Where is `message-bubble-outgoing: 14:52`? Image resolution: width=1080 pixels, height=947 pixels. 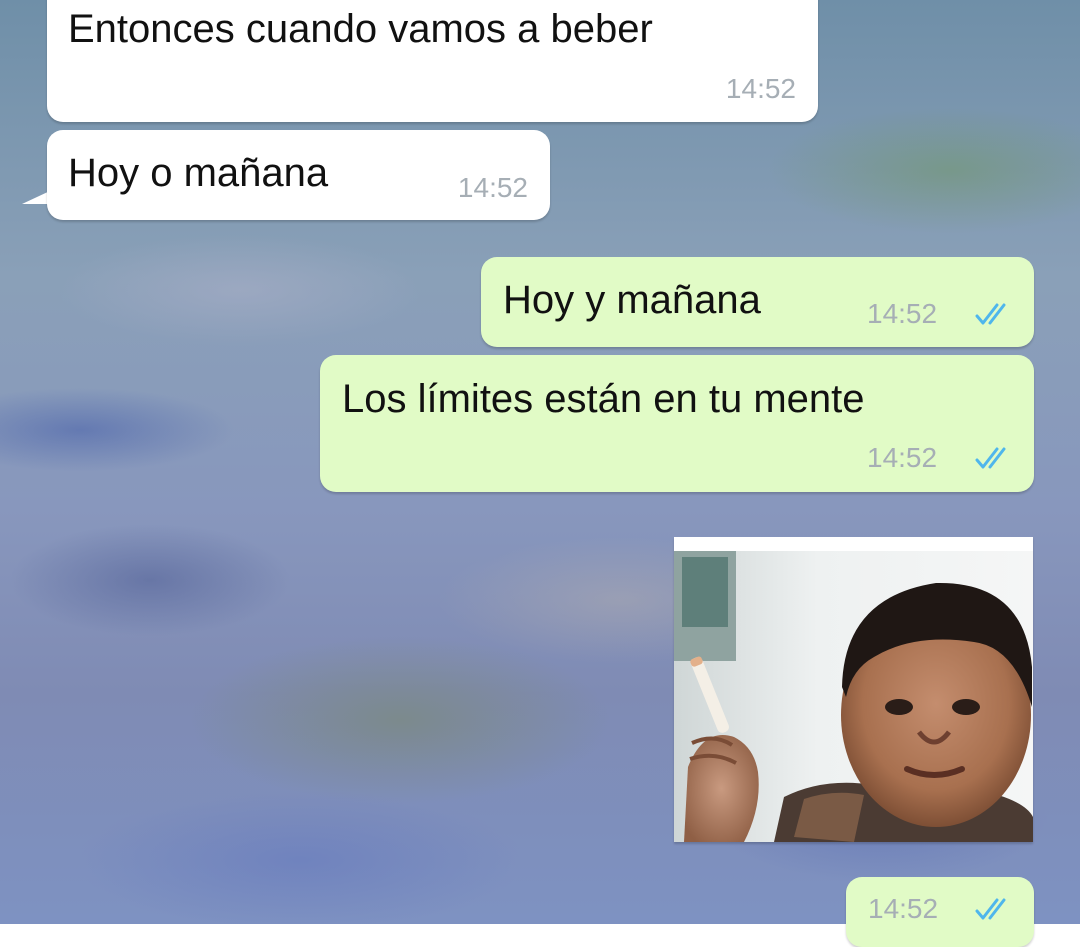
message-bubble-outgoing: 14:52 is located at coordinates (940, 912).